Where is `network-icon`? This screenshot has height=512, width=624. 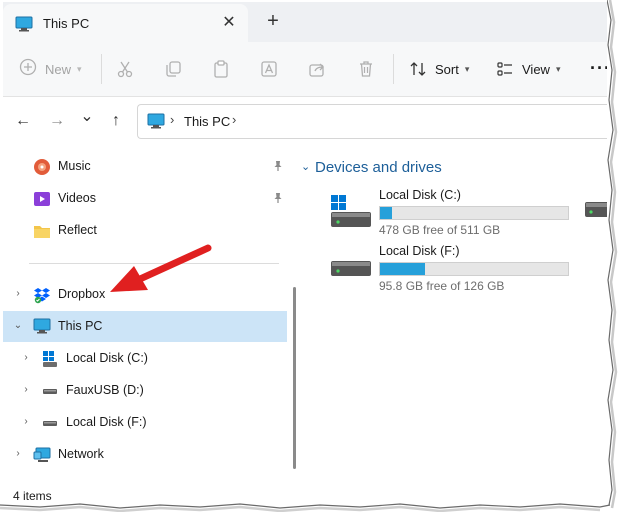
network-icon is located at coordinates (42, 455).